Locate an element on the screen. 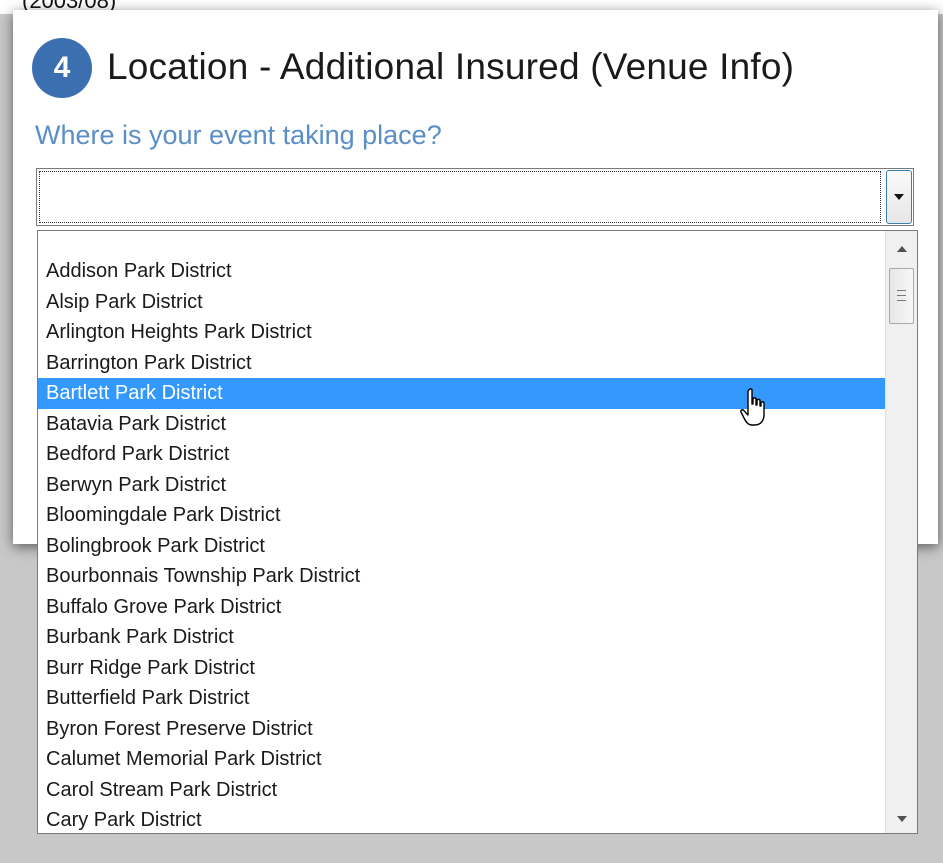 The image size is (943, 863). venue-select is located at coordinates (475, 197).